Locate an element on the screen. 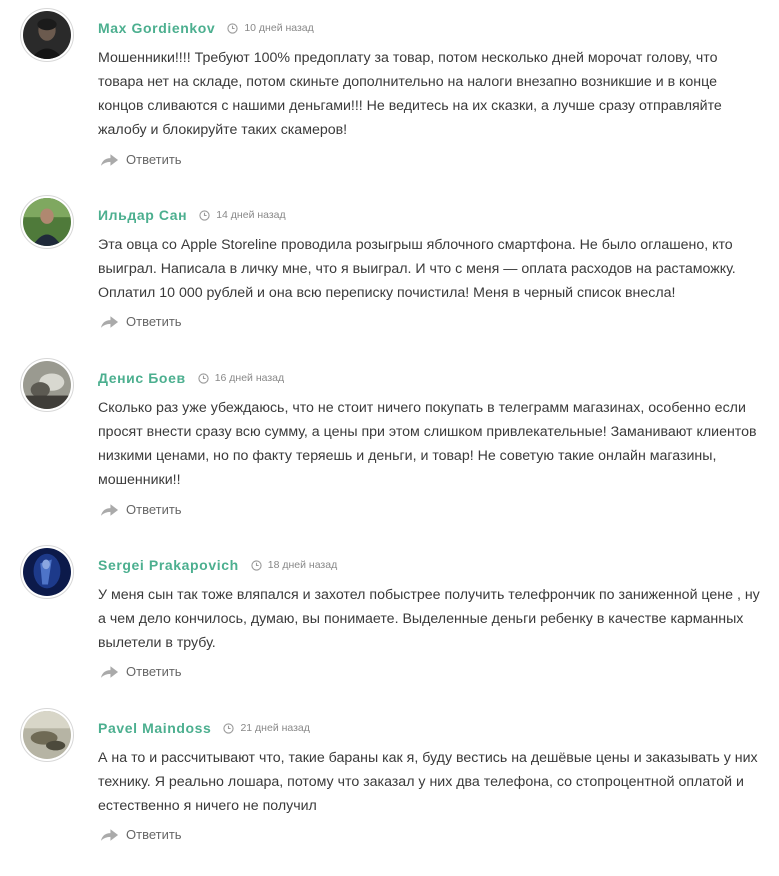 The image size is (779, 876). comment-author: Sergei Prakapovich is located at coordinates (168, 565).